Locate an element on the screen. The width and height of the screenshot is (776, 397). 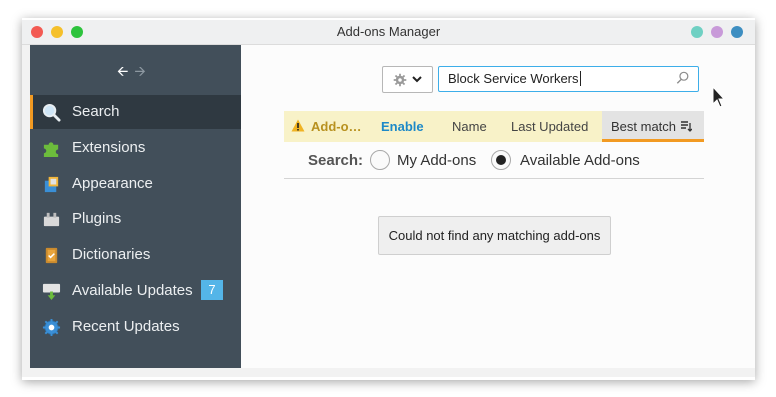
history-navigation: 🡨 🡪 is located at coordinates (131, 73).